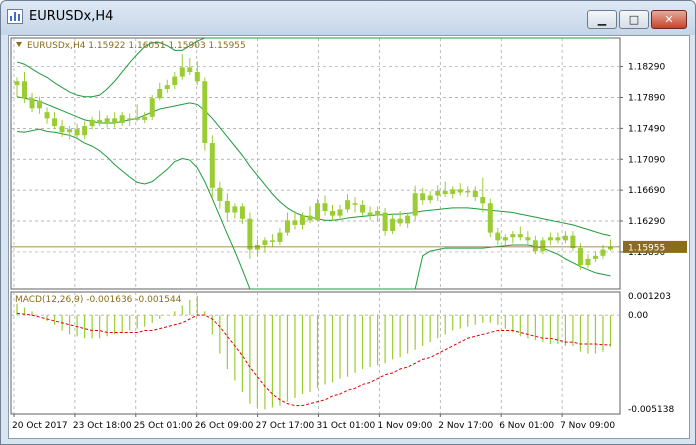 Image resolution: width=696 pixels, height=445 pixels. Describe the element at coordinates (587, 426) in the screenshot. I see `time-tick-label: 7 Nov 09:00` at that location.